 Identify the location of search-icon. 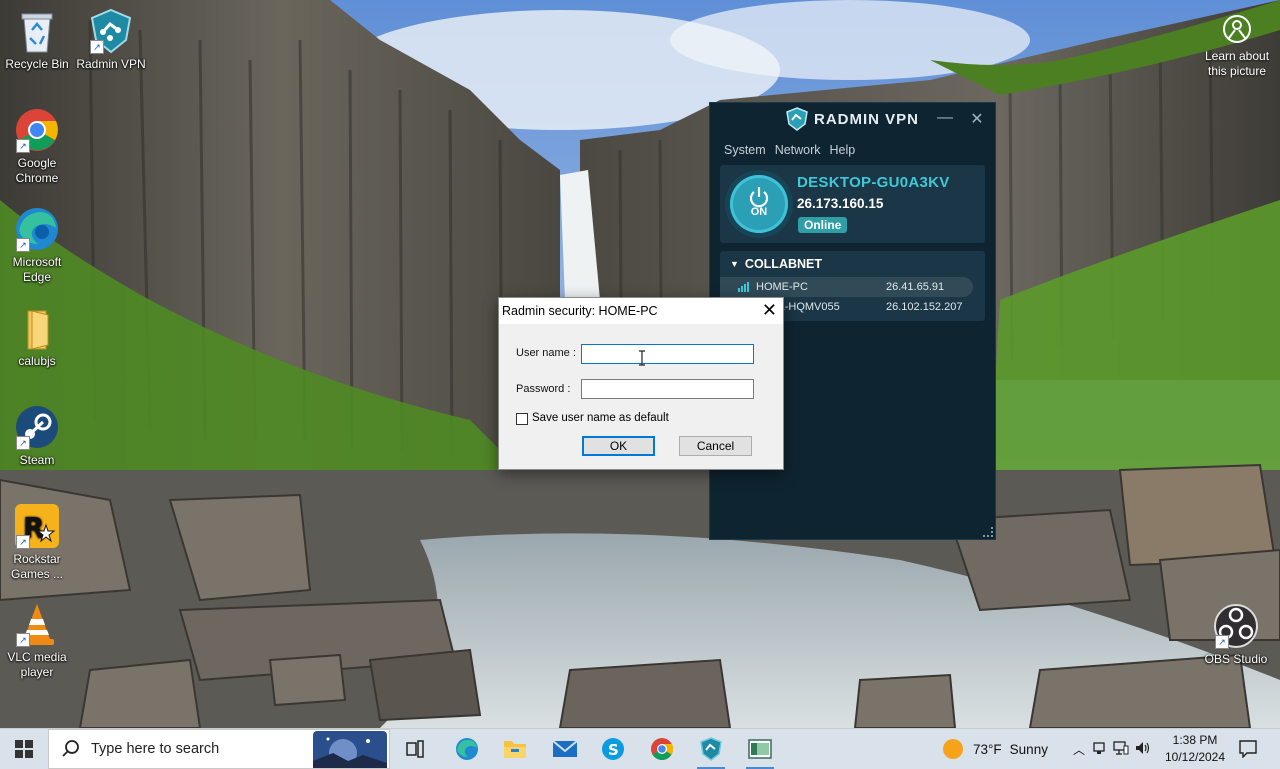
(70, 748).